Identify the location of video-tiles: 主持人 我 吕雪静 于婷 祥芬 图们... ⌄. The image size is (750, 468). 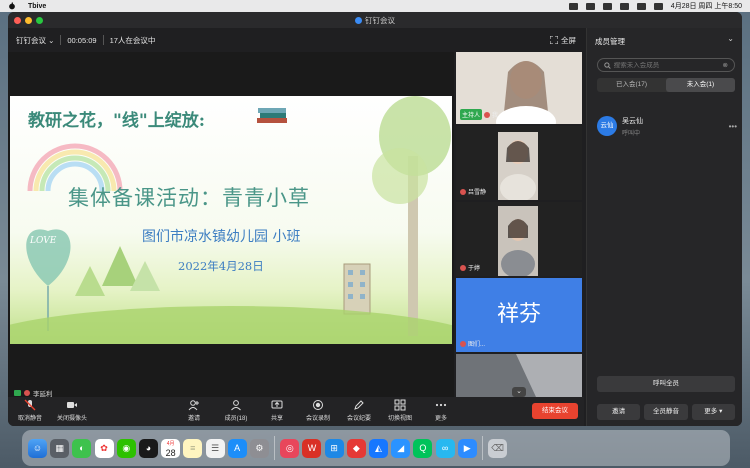
(519, 224).